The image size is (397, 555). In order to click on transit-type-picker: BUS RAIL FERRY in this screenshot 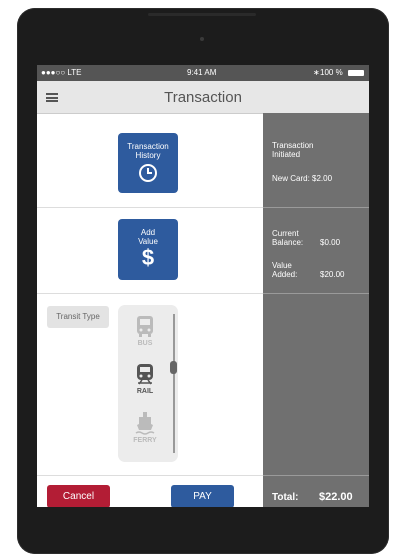, I will do `click(148, 383)`.